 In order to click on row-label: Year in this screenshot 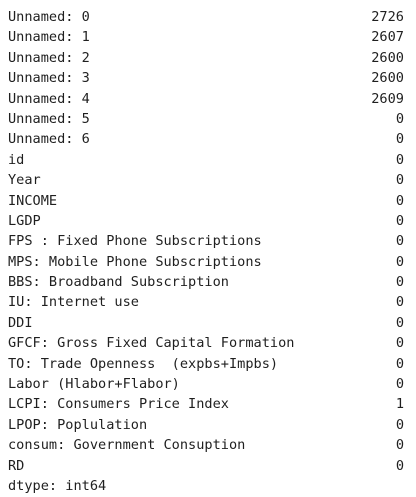, I will do `click(24, 180)`.